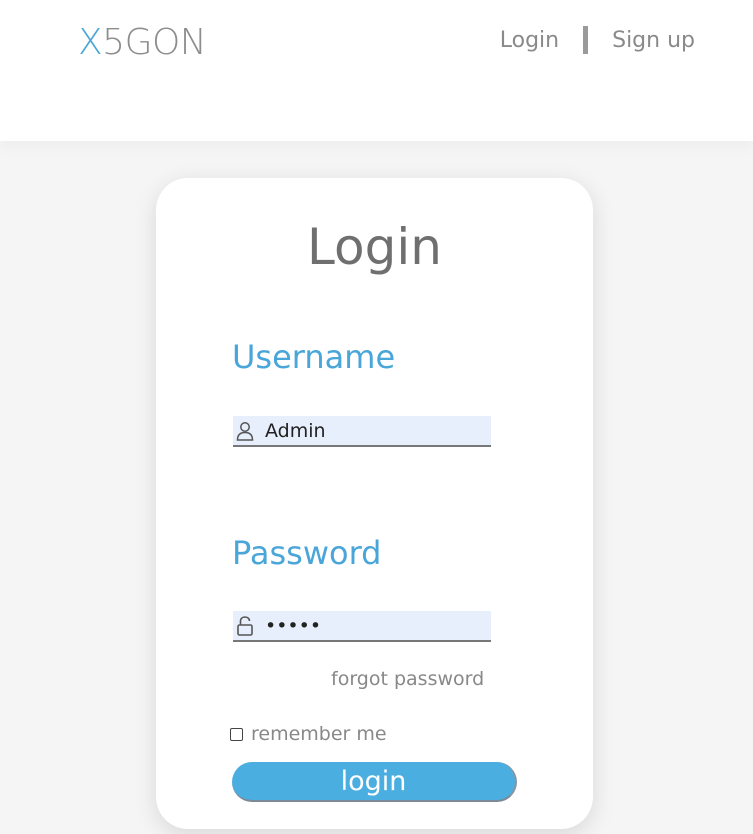 Image resolution: width=753 pixels, height=834 pixels. Describe the element at coordinates (245, 626) in the screenshot. I see `unlock-icon` at that location.